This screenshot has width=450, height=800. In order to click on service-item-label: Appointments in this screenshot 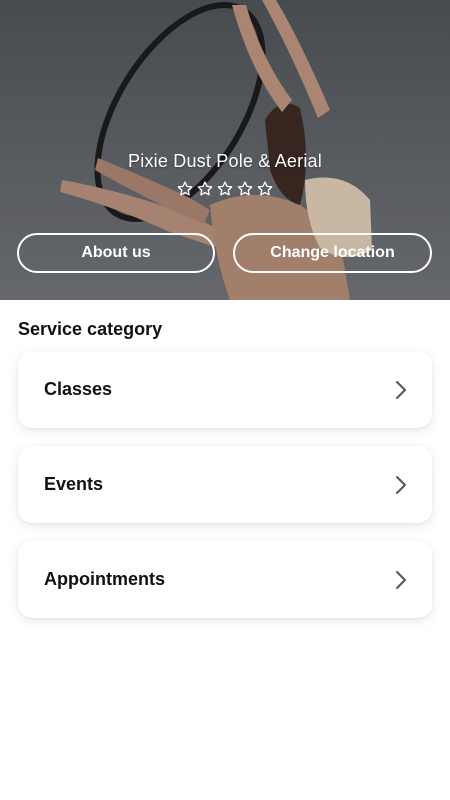, I will do `click(104, 579)`.